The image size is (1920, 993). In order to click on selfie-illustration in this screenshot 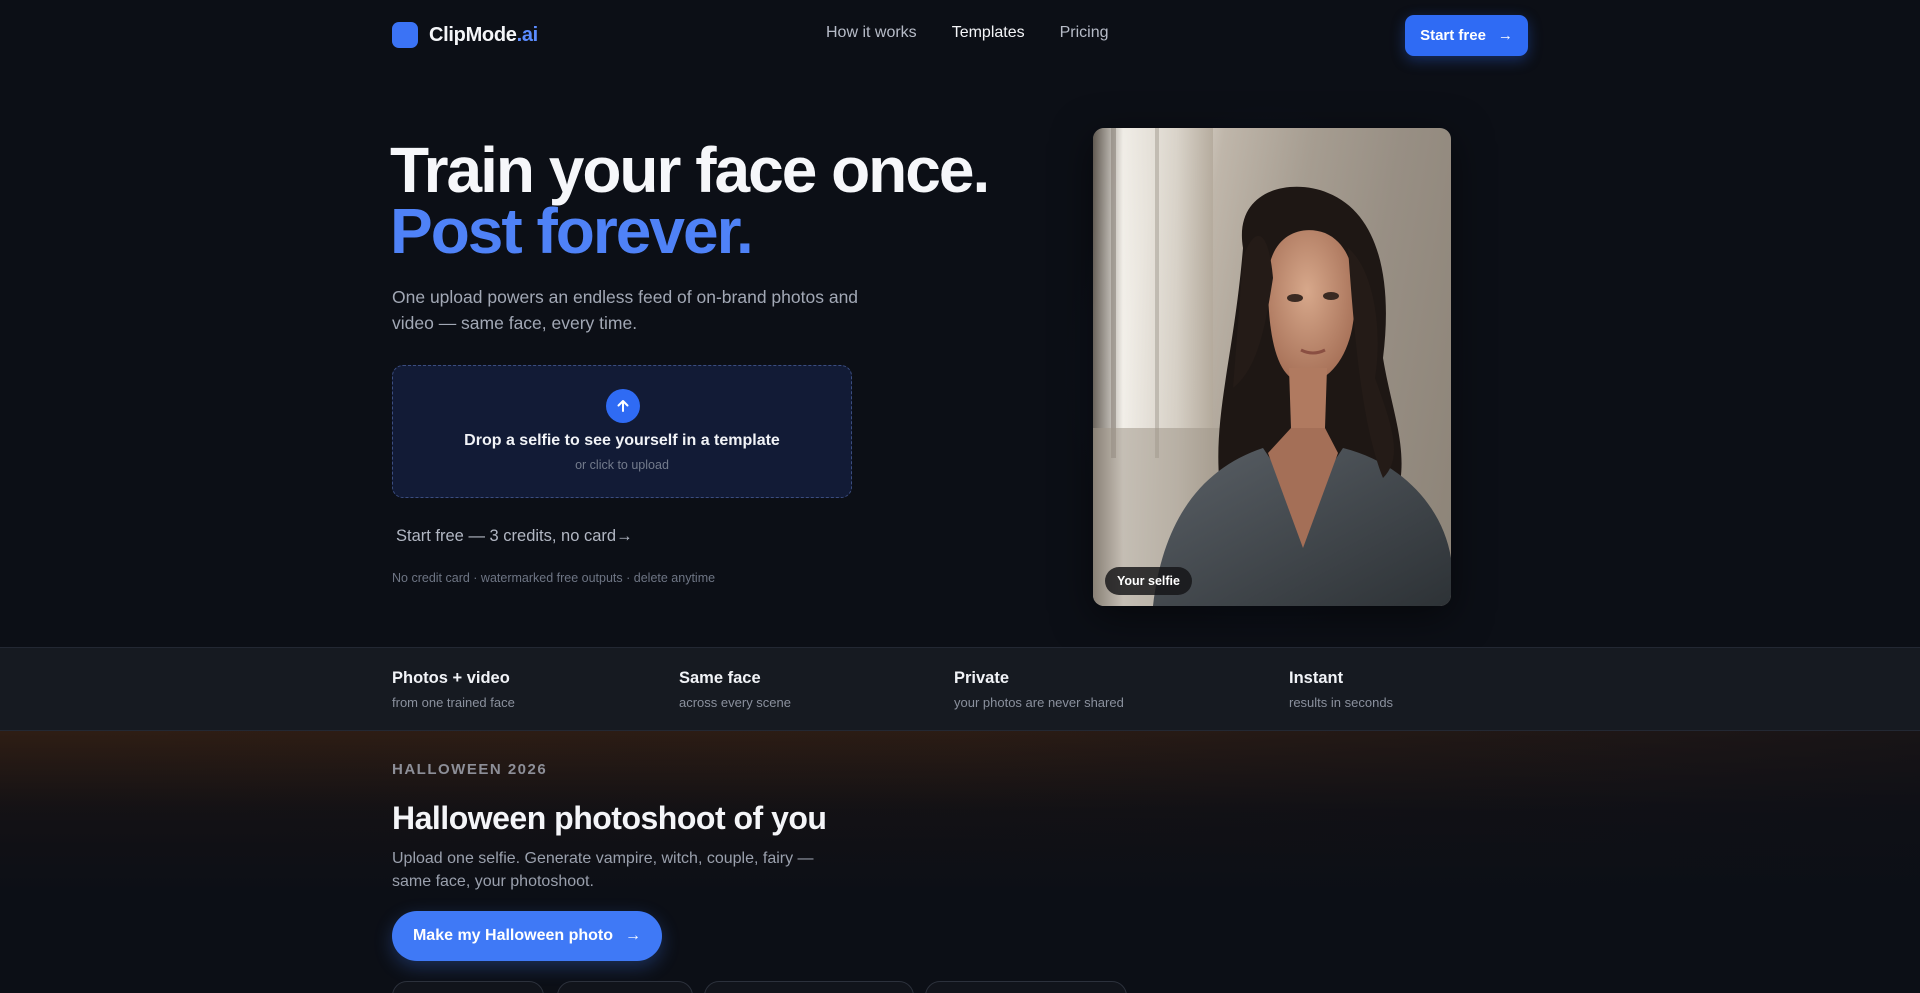, I will do `click(1272, 367)`.